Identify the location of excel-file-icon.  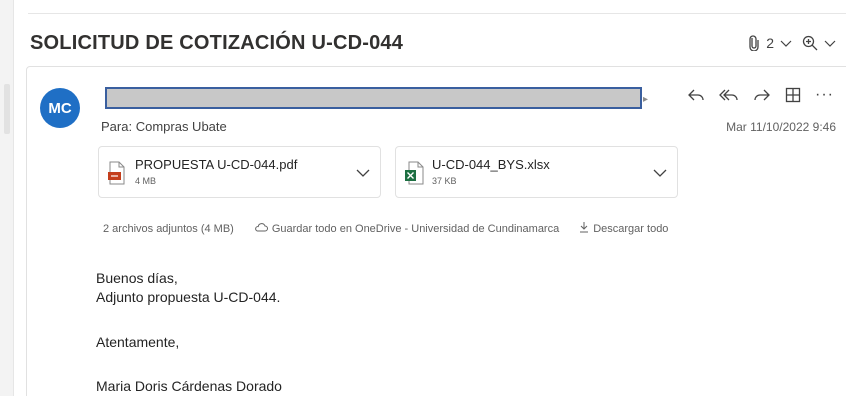
(414, 175).